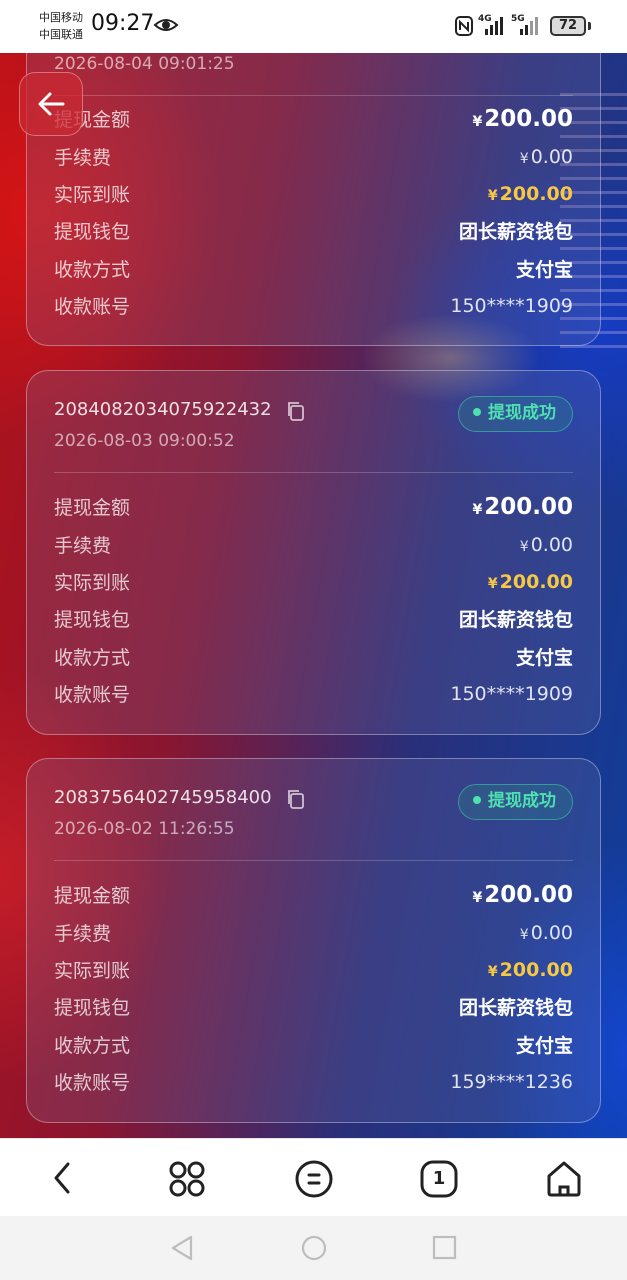 The width and height of the screenshot is (627, 1280). Describe the element at coordinates (144, 64) in the screenshot. I see `order-time: 2026-08-04 09:01:25` at that location.